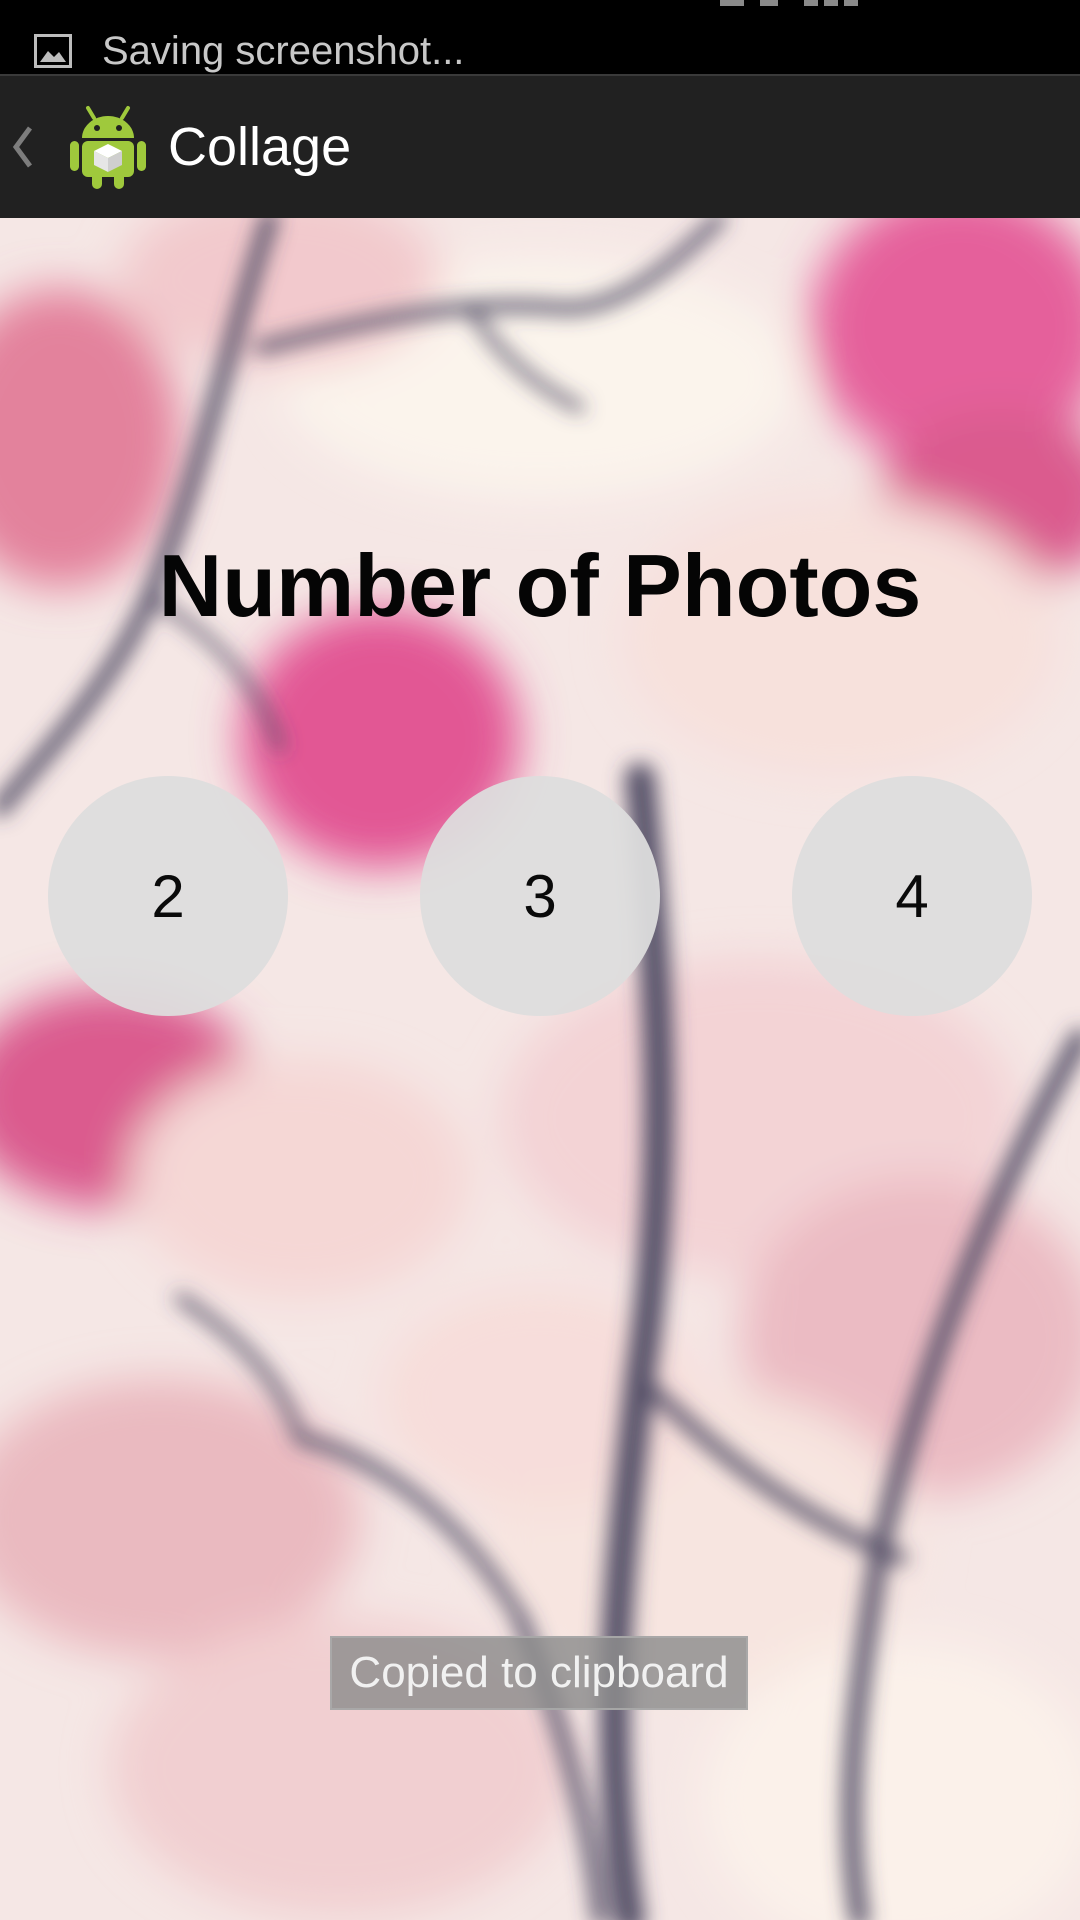 The height and width of the screenshot is (1920, 1080). I want to click on chevron-left-icon, so click(23, 147).